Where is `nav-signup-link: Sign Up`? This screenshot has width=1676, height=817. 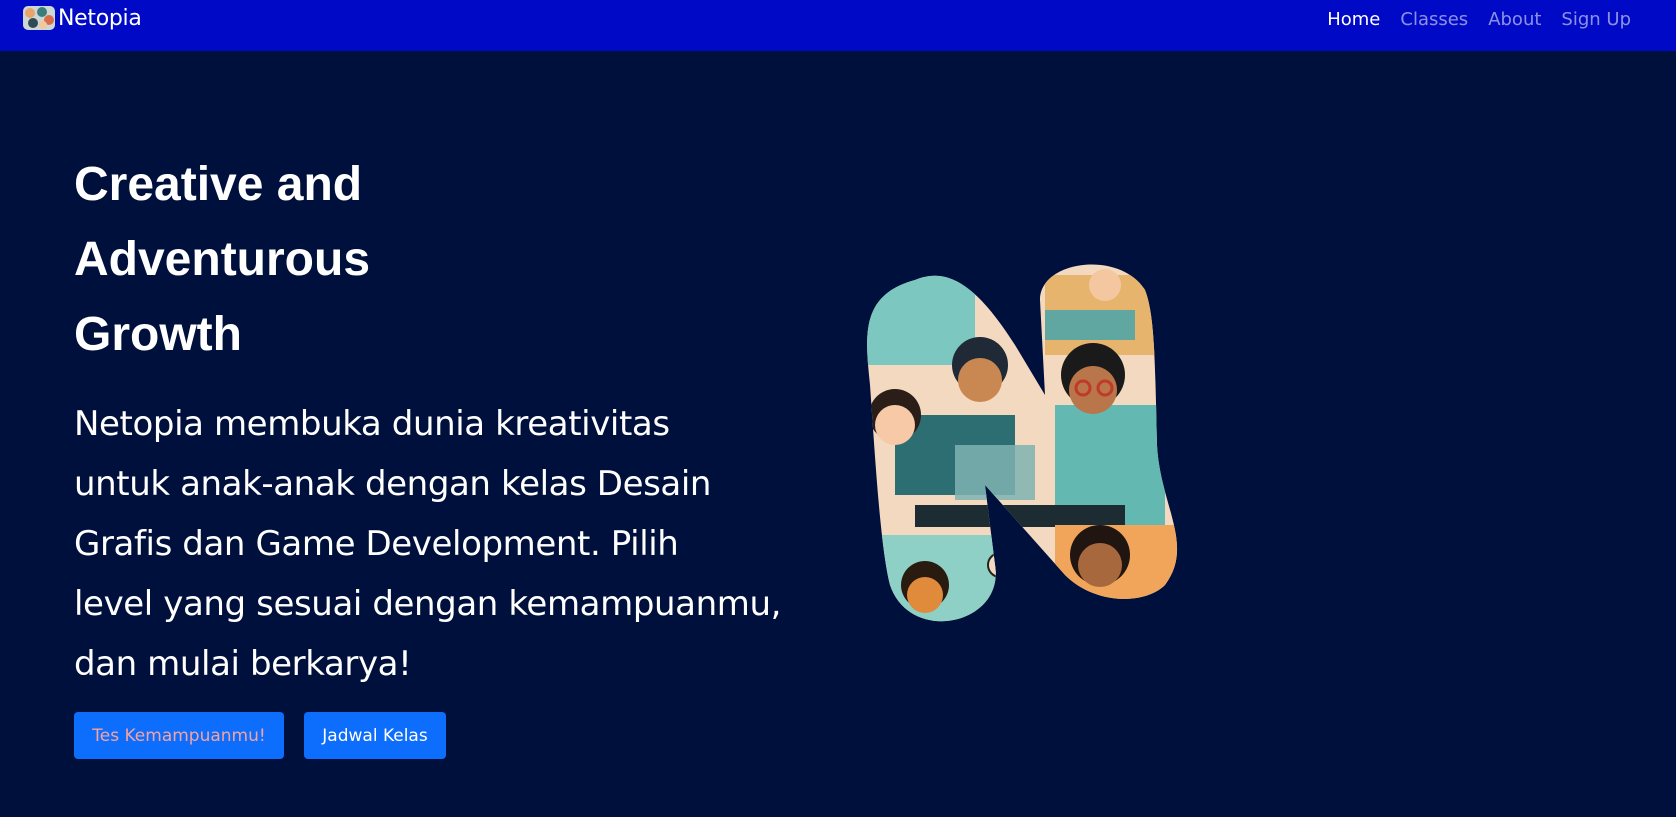
nav-signup-link: Sign Up is located at coordinates (1596, 19).